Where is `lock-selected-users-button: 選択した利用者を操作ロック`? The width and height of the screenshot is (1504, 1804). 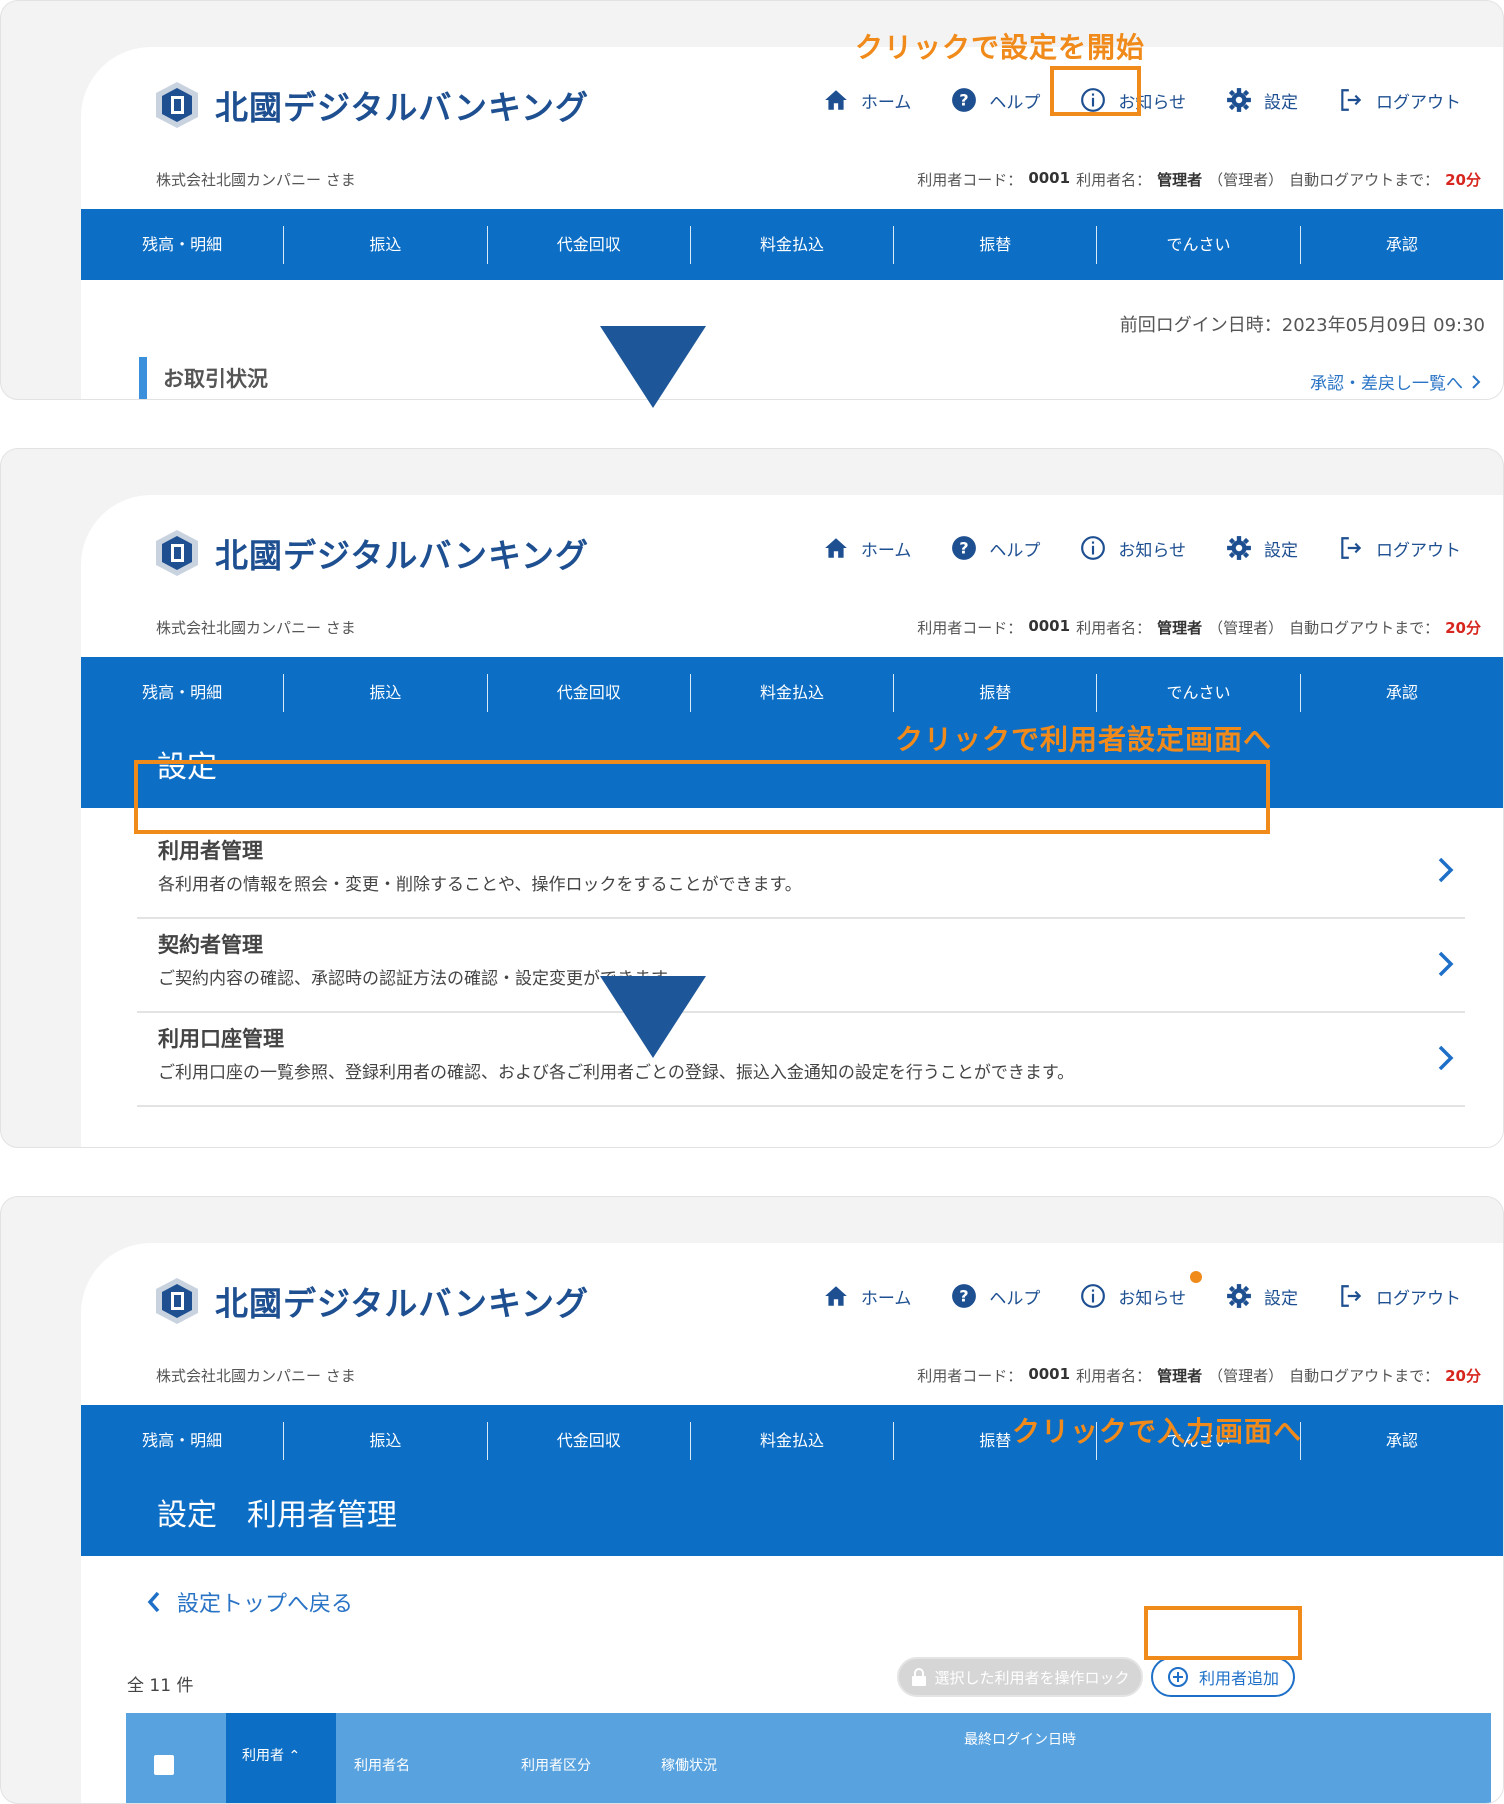 lock-selected-users-button: 選択した利用者を操作ロック is located at coordinates (1020, 1677).